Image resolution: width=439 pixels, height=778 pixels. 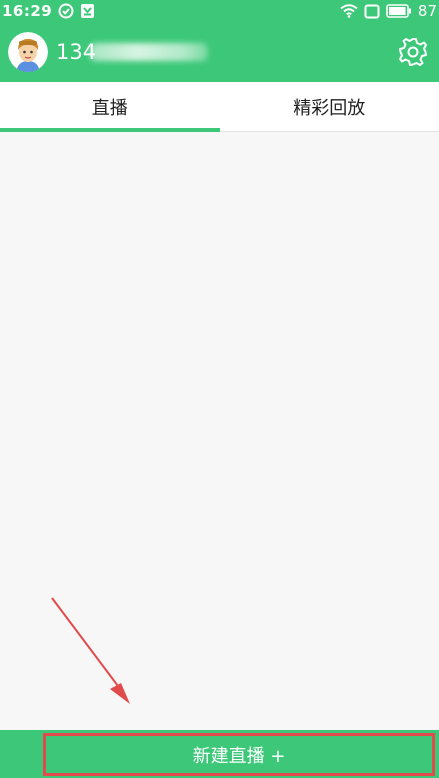 What do you see at coordinates (27, 11) in the screenshot?
I see `status-time: 16:29` at bounding box center [27, 11].